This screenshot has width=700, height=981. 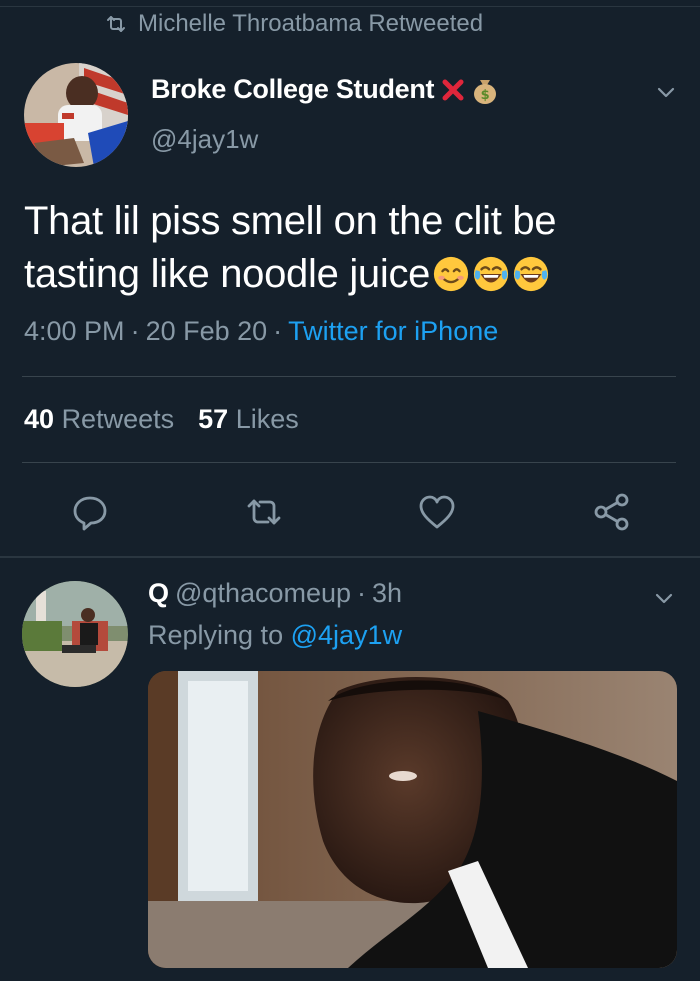 What do you see at coordinates (437, 512) in the screenshot?
I see `like-icon` at bounding box center [437, 512].